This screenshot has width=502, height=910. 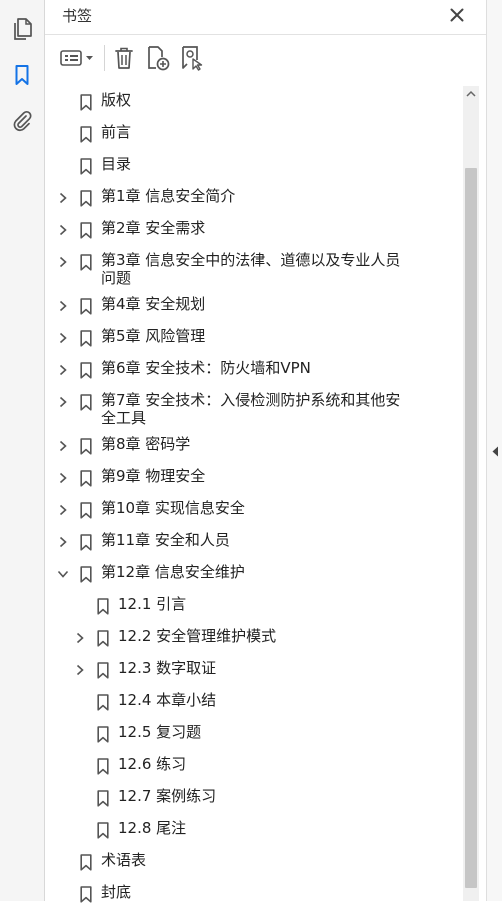 I want to click on page-thumbnails-icon, so click(x=23, y=29).